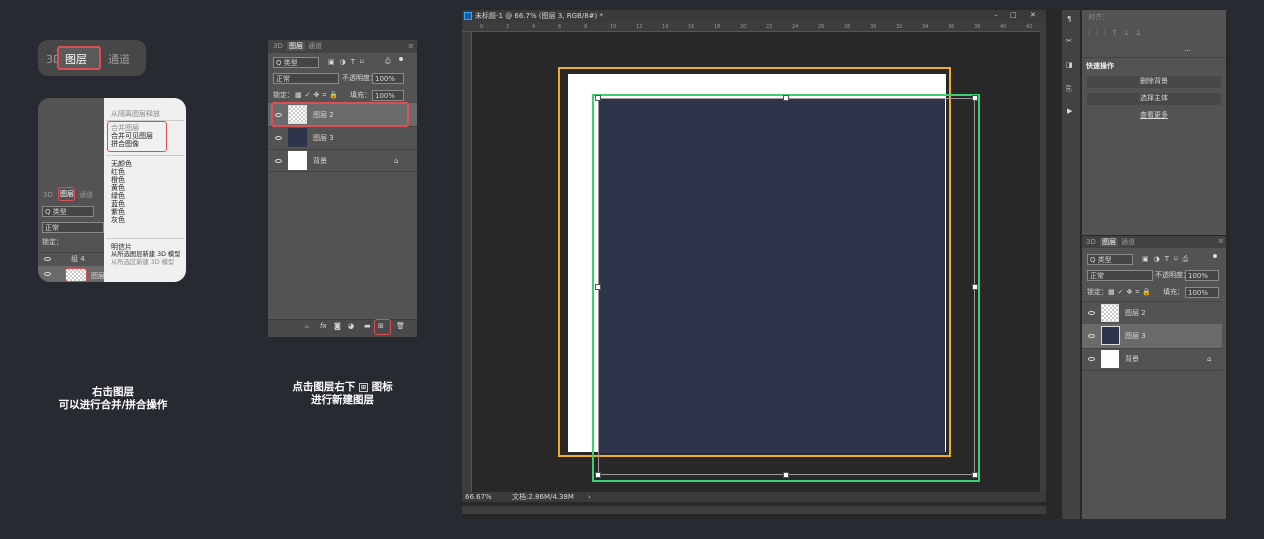 This screenshot has width=1264, height=539. What do you see at coordinates (381, 326) in the screenshot?
I see `new-layer-icon: ⊞` at bounding box center [381, 326].